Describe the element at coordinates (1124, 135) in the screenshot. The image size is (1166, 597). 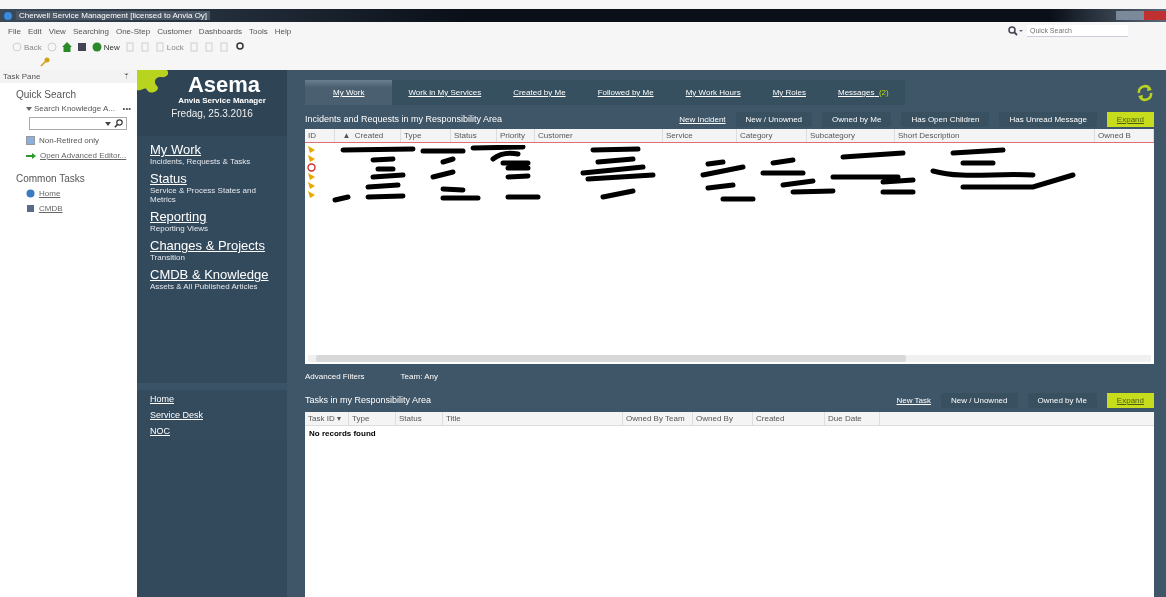
I see `column-header: Owned B` at that location.